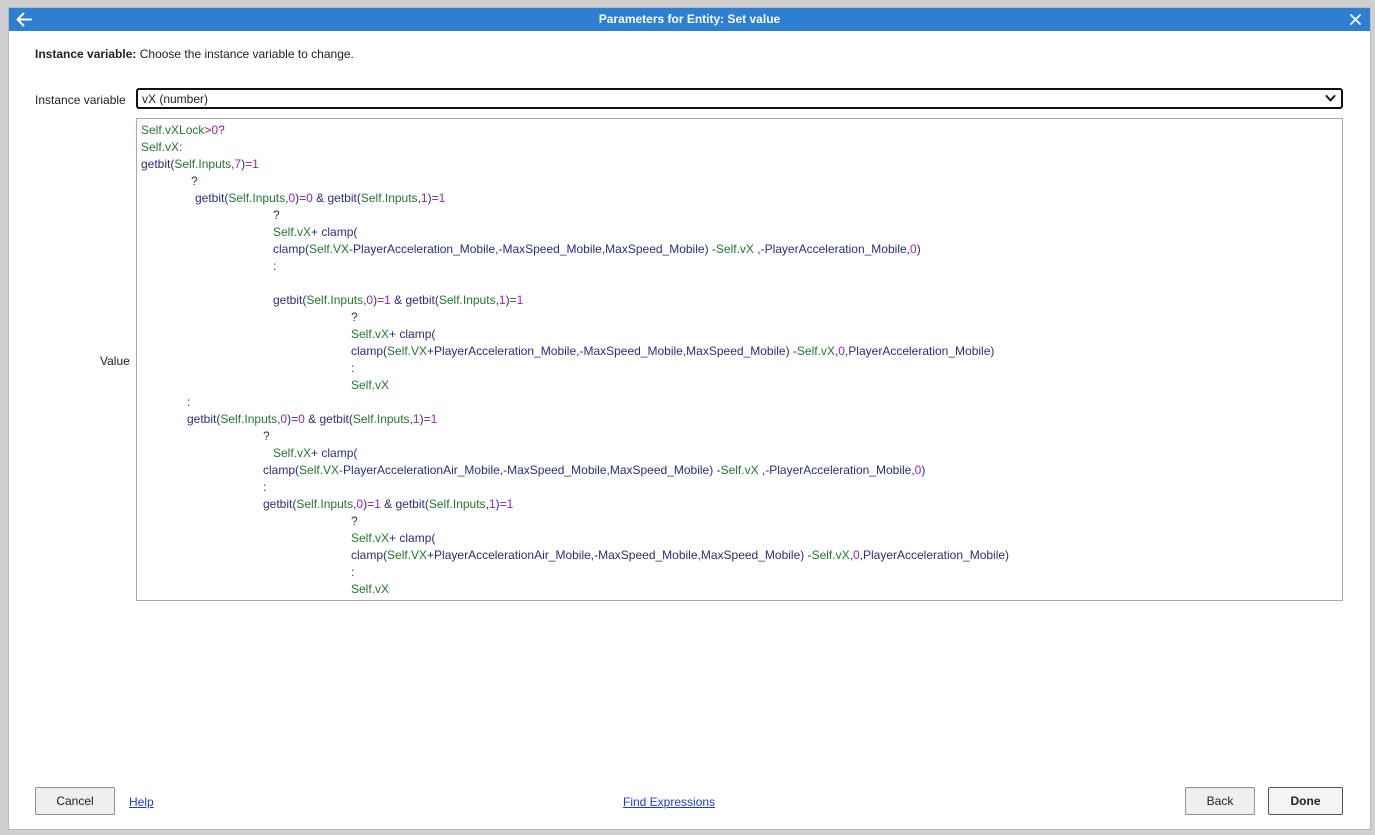 Image resolution: width=1375 pixels, height=835 pixels. Describe the element at coordinates (689, 19) in the screenshot. I see `dialog-titlebar: Parameters for Entity: Set value` at that location.